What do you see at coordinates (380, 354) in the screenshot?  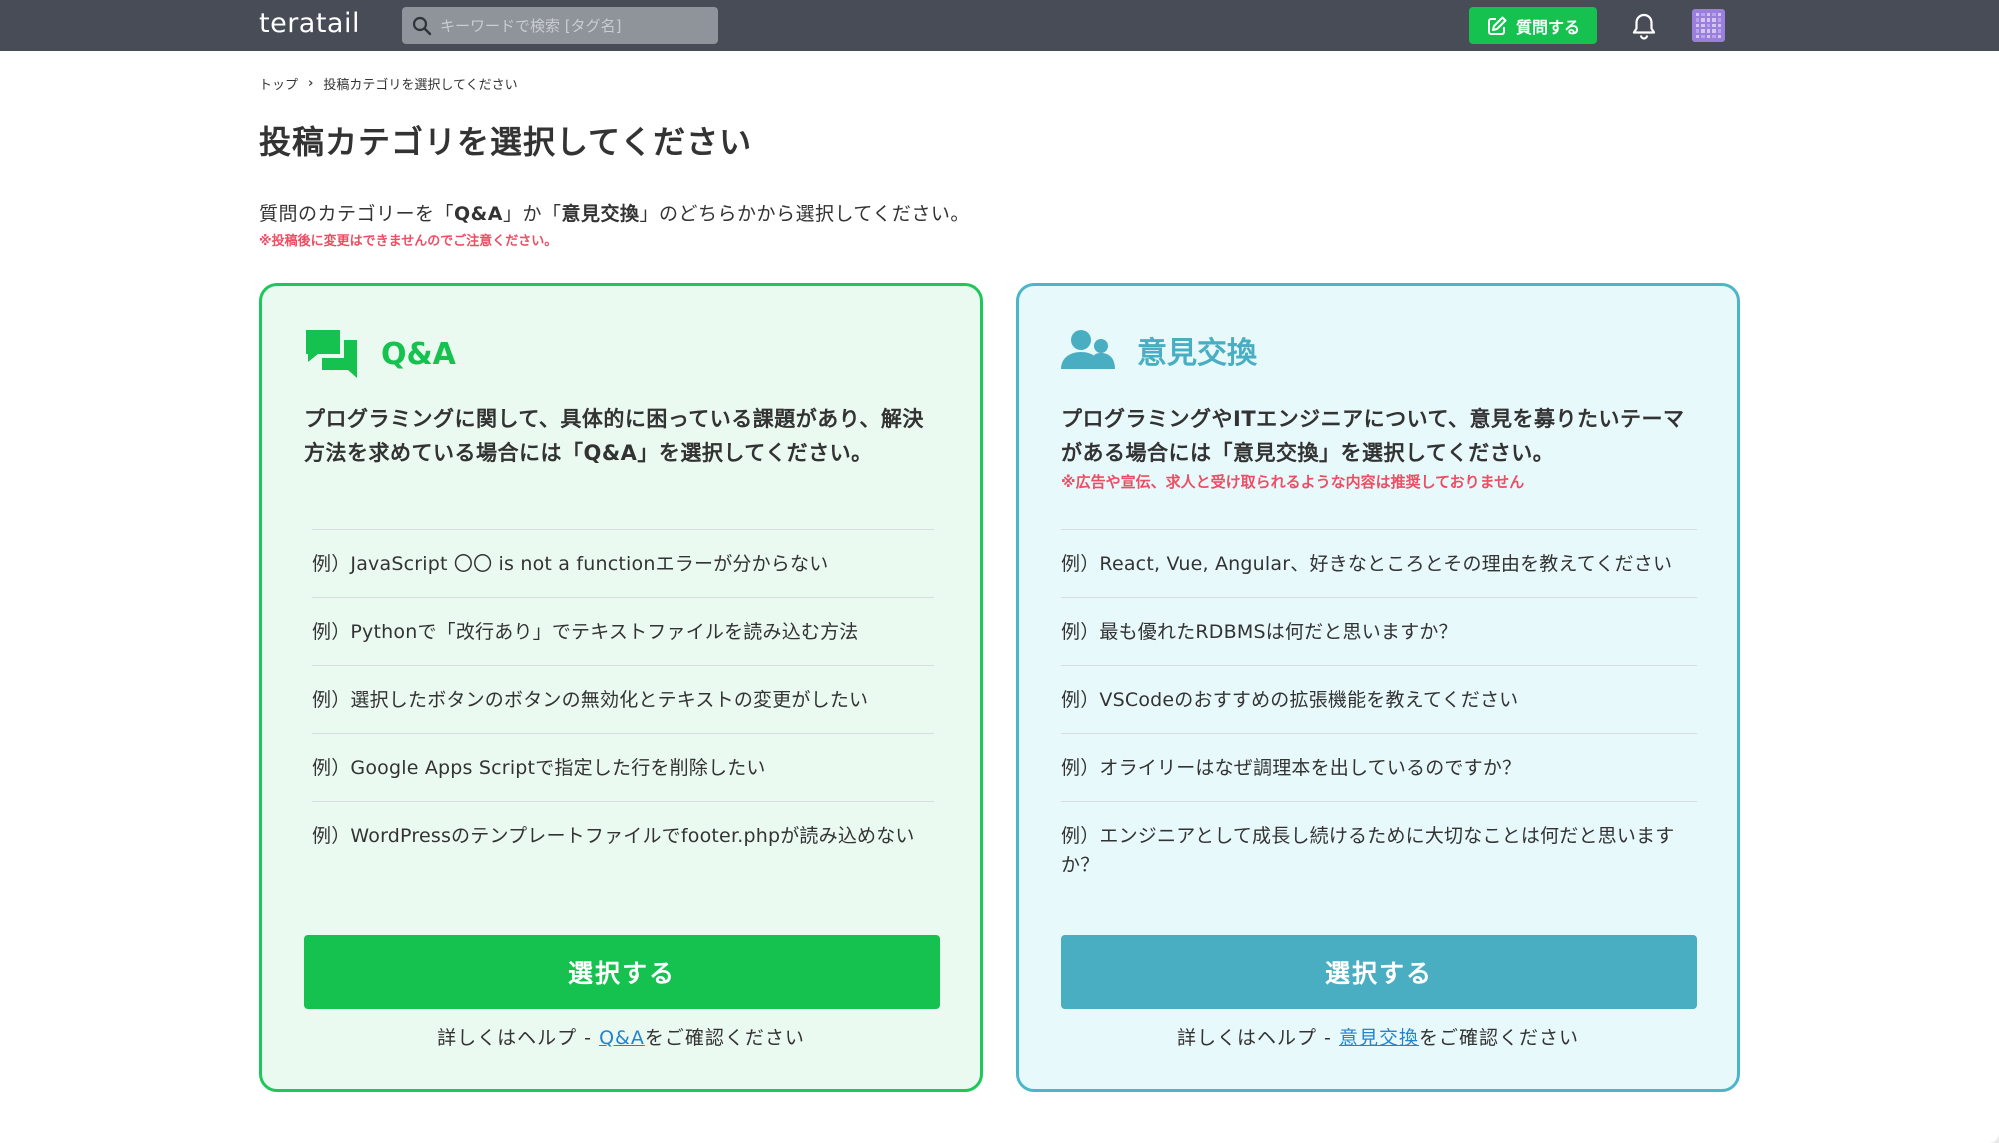 I see `qa-card-header: Q&A` at bounding box center [380, 354].